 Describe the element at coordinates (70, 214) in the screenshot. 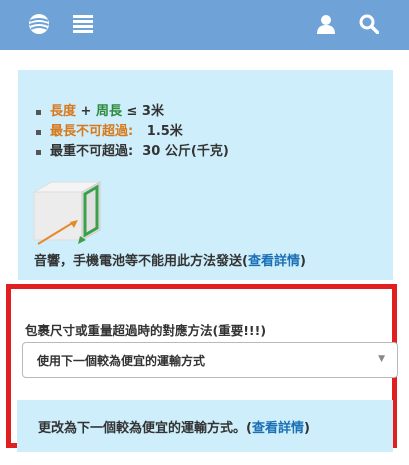

I see `package-box-icon` at that location.